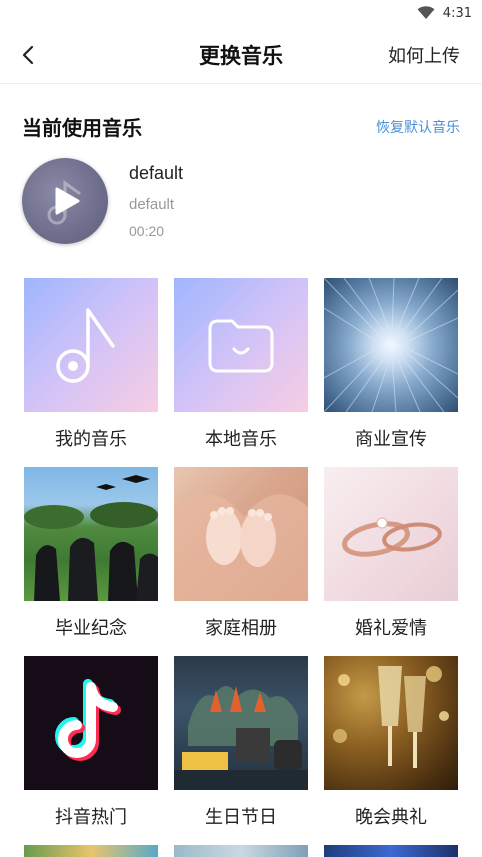  What do you see at coordinates (241, 13) in the screenshot?
I see `status-bar: 4:31` at bounding box center [241, 13].